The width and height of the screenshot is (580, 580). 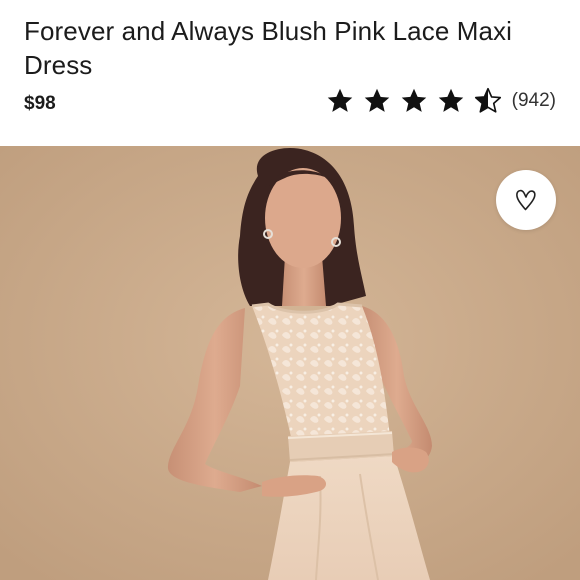 I want to click on review-count: (942), so click(x=534, y=101).